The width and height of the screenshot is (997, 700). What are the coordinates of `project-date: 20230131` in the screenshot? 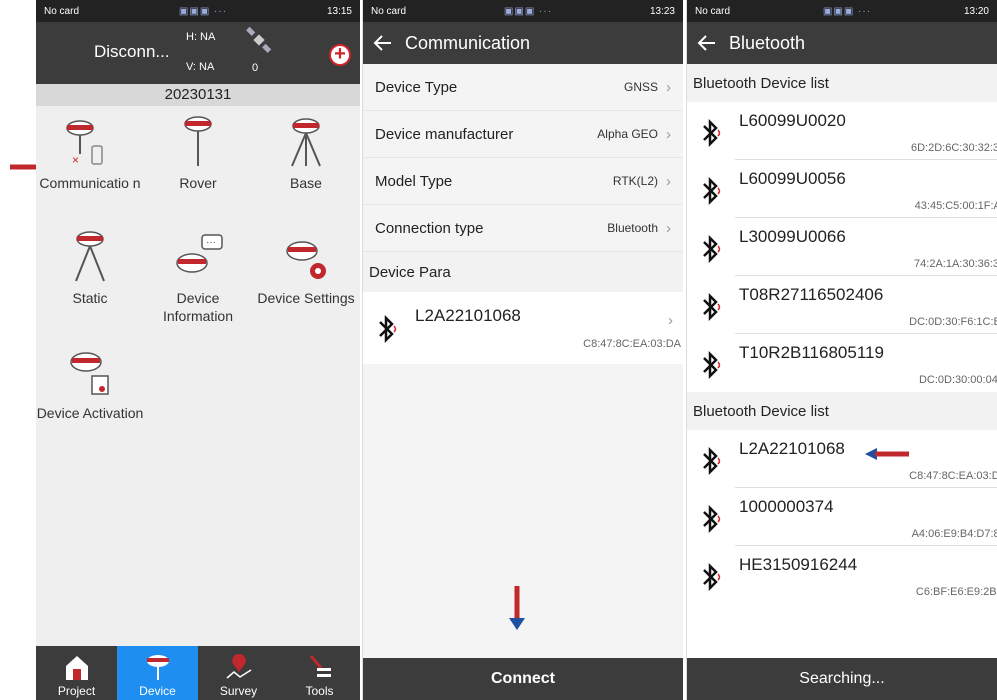 It's located at (198, 95).